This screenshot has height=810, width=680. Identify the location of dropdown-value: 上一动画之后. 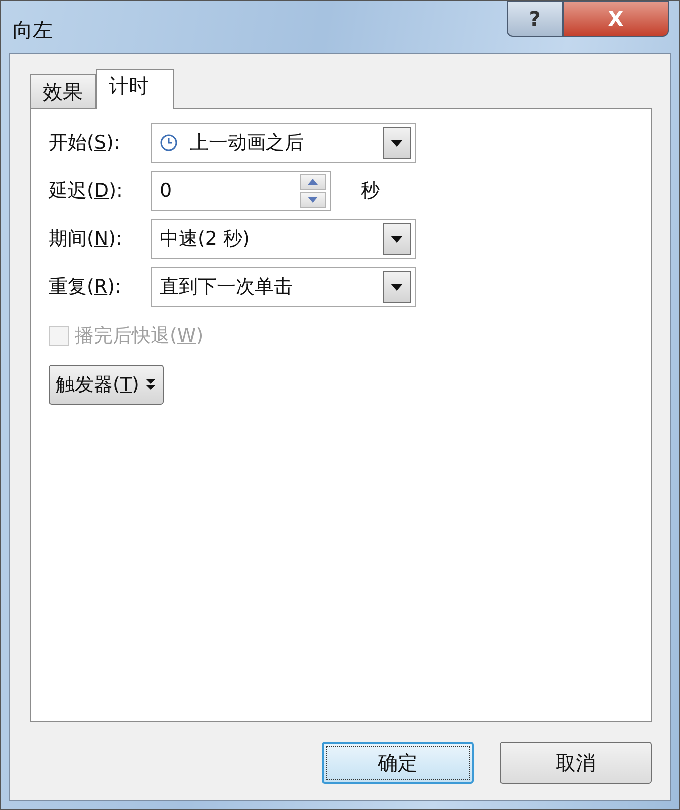
(247, 143).